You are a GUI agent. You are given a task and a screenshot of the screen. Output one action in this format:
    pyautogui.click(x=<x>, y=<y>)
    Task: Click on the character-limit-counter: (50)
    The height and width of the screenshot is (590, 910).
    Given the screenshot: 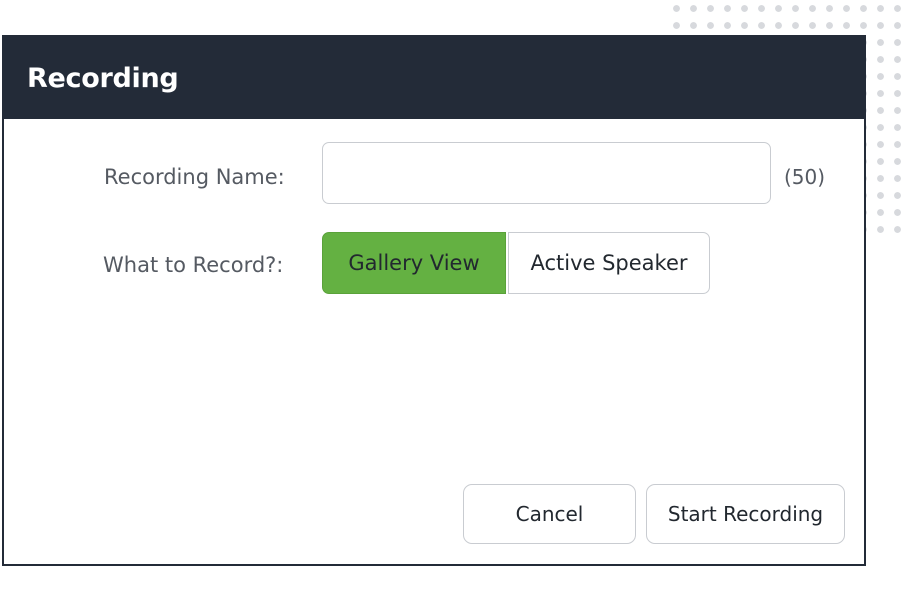 What is the action you would take?
    pyautogui.click(x=805, y=177)
    